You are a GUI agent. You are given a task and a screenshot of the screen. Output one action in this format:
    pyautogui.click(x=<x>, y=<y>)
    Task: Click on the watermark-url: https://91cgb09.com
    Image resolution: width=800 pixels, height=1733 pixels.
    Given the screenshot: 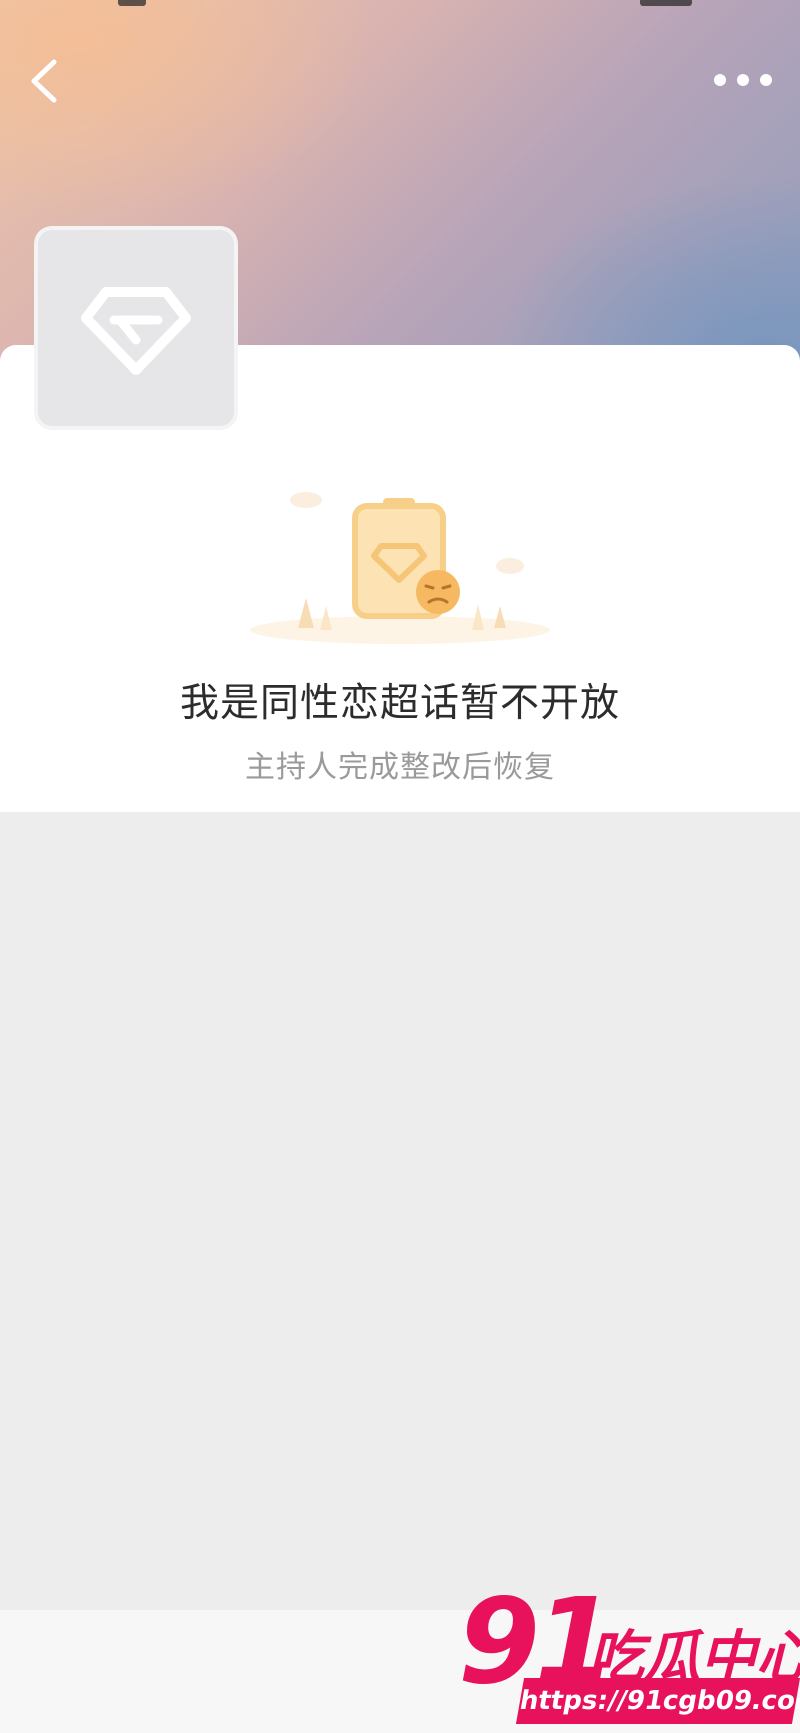 What is the action you would take?
    pyautogui.click(x=657, y=1701)
    